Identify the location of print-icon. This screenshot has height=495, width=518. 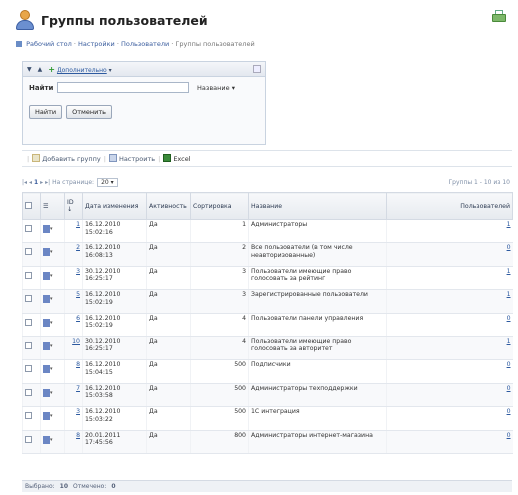
(499, 16).